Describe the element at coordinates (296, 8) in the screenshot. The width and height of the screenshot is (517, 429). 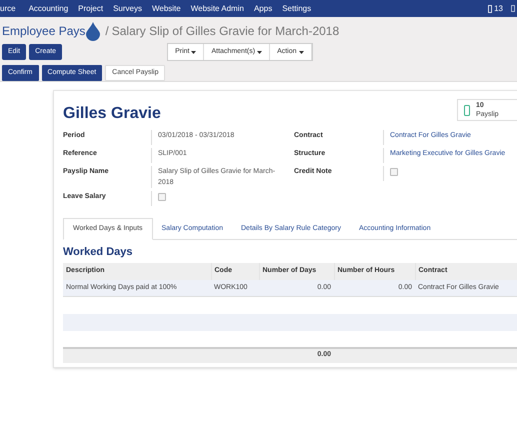
I see `menu-item: Settings` at that location.